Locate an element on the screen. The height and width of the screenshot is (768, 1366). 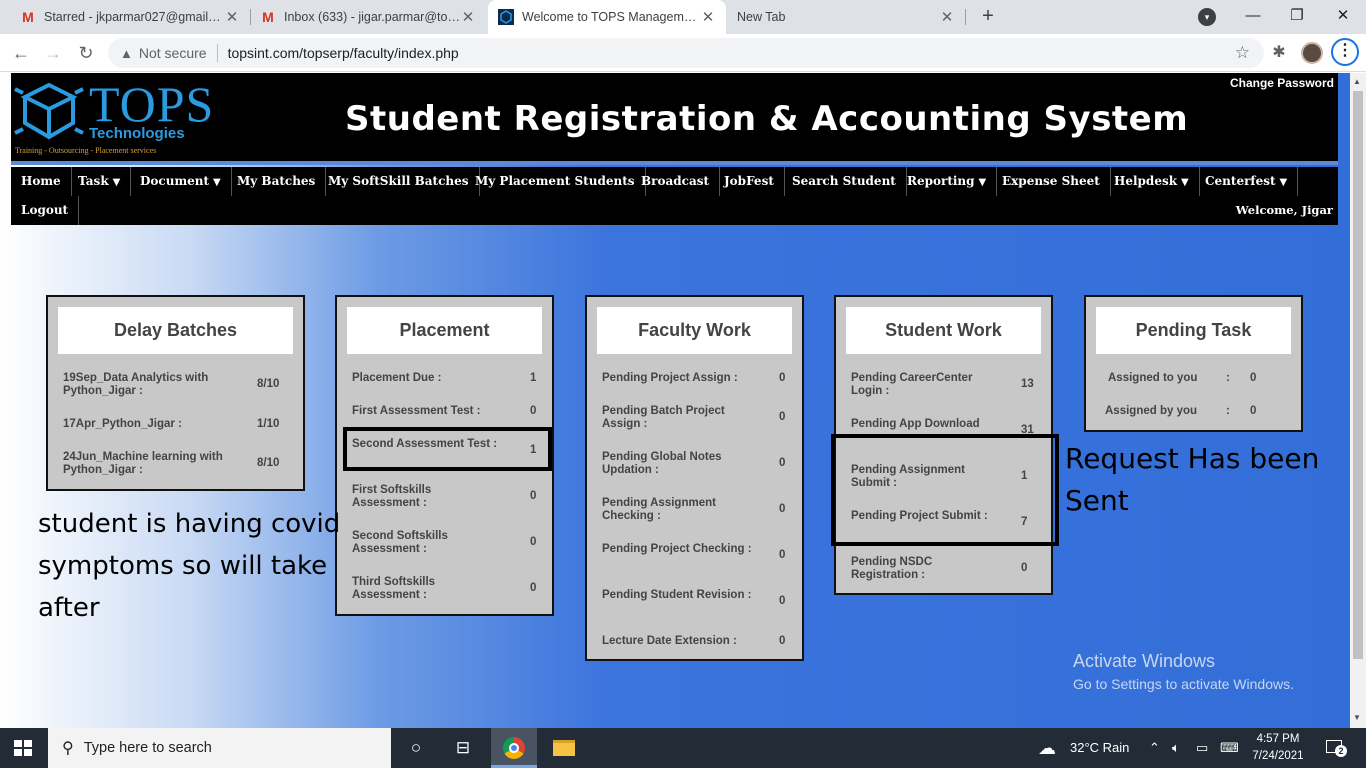
card-title: Pending Task is located at coordinates (1193, 330).